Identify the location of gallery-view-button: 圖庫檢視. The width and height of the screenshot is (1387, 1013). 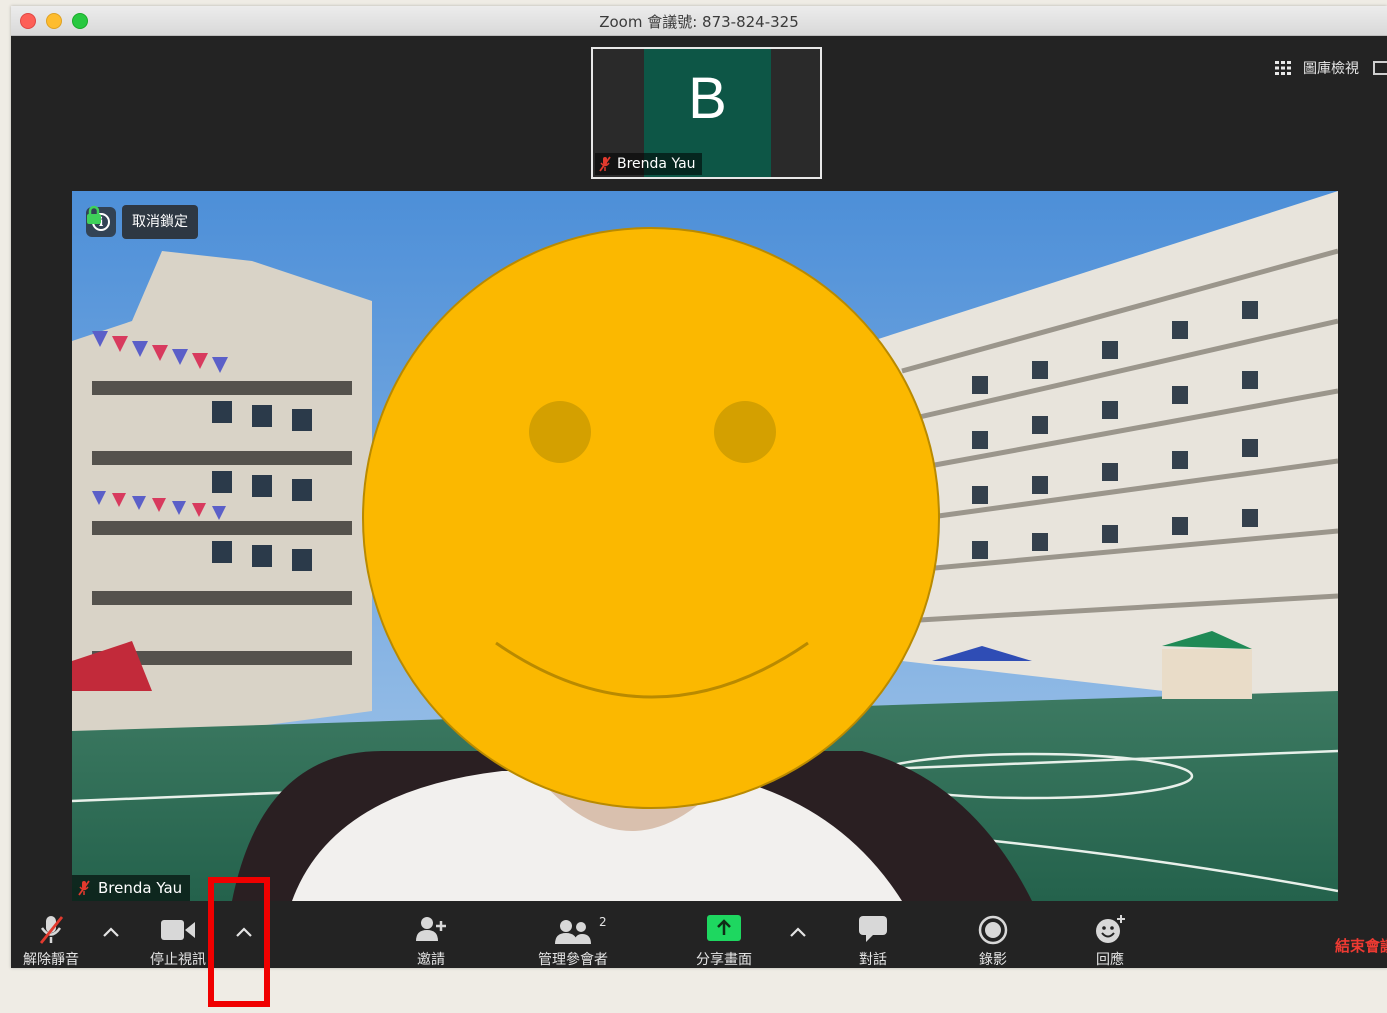
(1331, 68).